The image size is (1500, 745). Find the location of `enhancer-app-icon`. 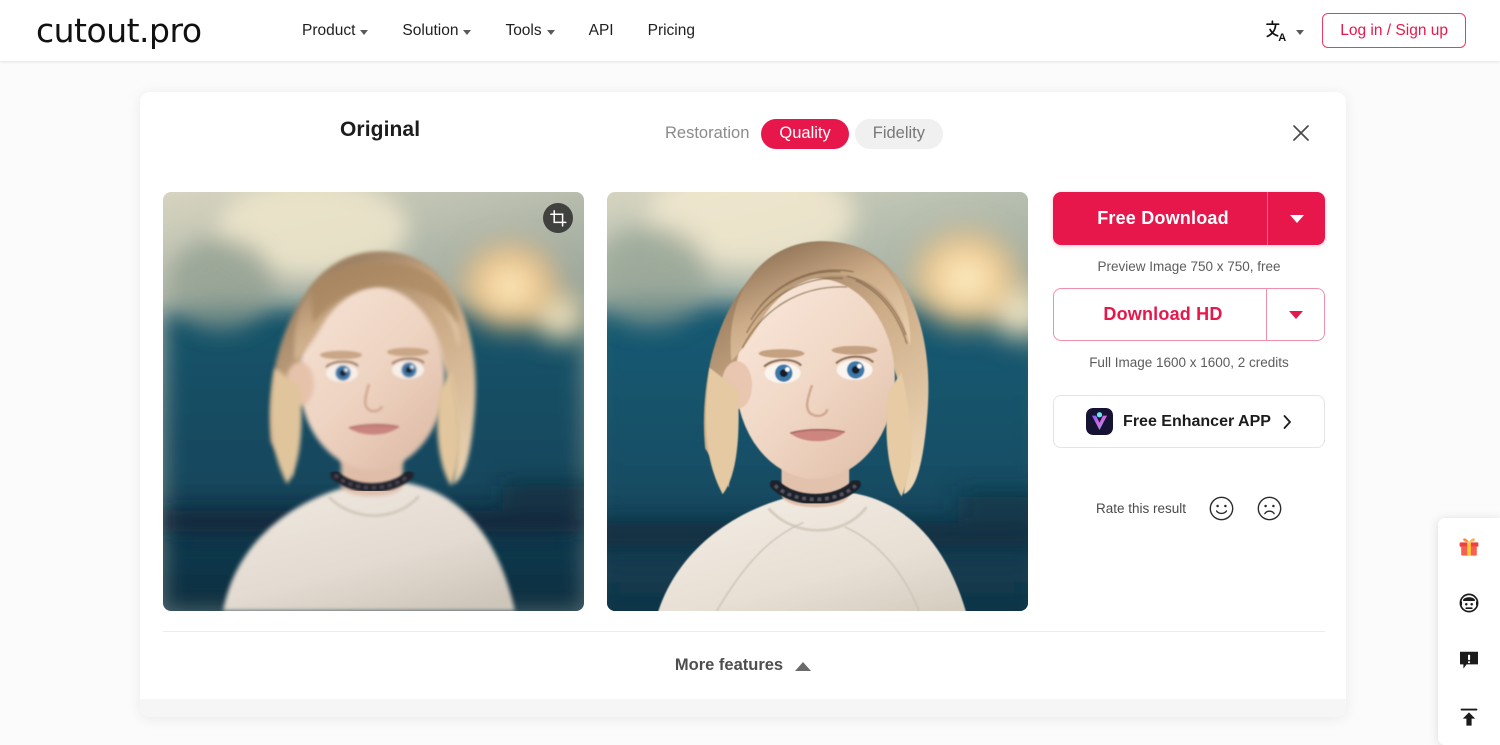

enhancer-app-icon is located at coordinates (1100, 421).